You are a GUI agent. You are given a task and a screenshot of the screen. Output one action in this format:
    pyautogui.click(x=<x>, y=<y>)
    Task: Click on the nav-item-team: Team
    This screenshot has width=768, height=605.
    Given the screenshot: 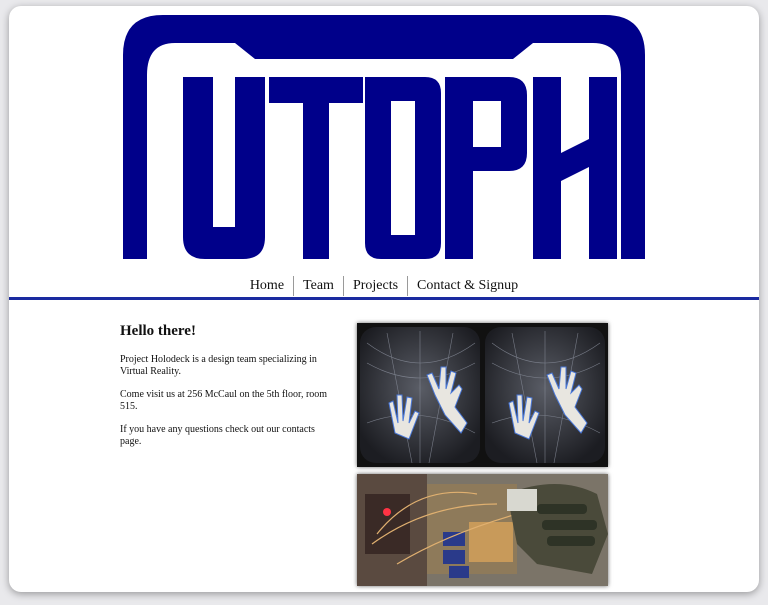 What is the action you would take?
    pyautogui.click(x=318, y=286)
    